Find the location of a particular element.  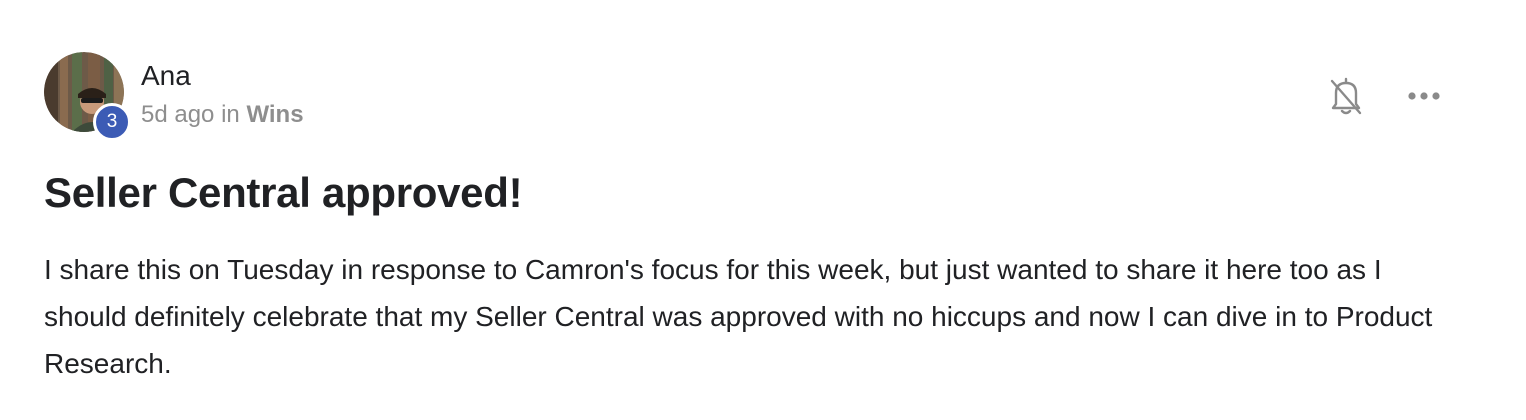

more-horizontal-icon is located at coordinates (1424, 96).